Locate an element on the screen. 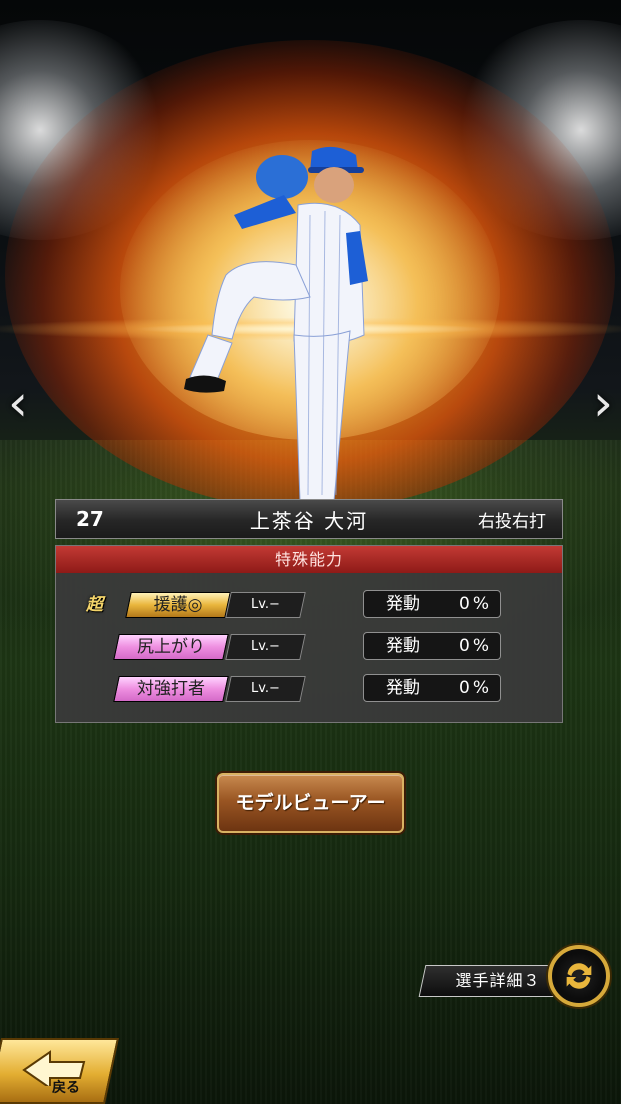  model-viewer-button: モデルビューアー is located at coordinates (310, 803).